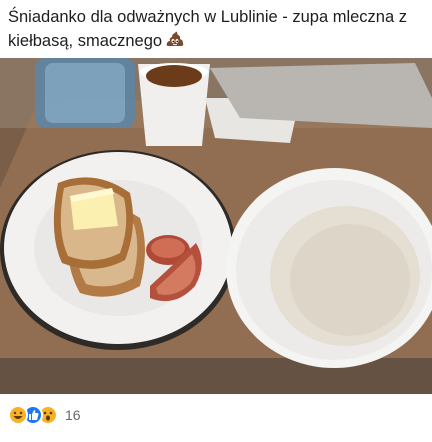  What do you see at coordinates (175, 42) in the screenshot?
I see `pile-of-poo-icon` at bounding box center [175, 42].